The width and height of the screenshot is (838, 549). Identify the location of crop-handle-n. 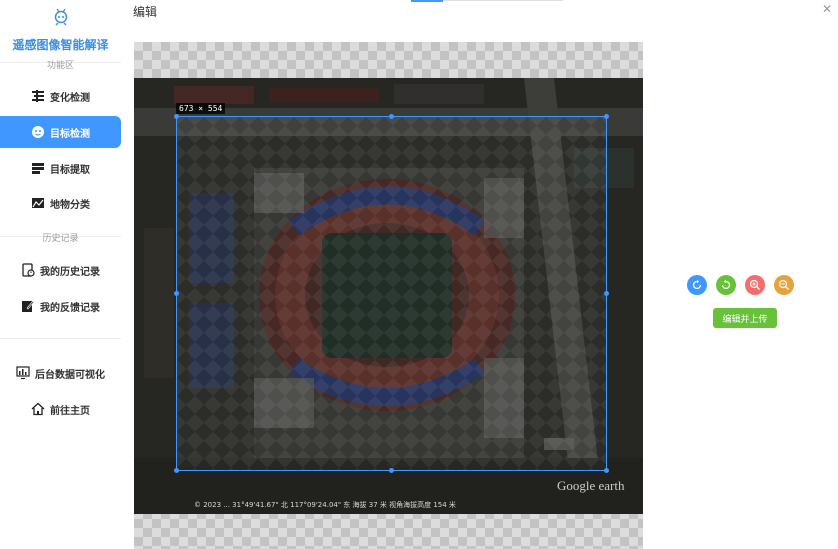
(391, 116).